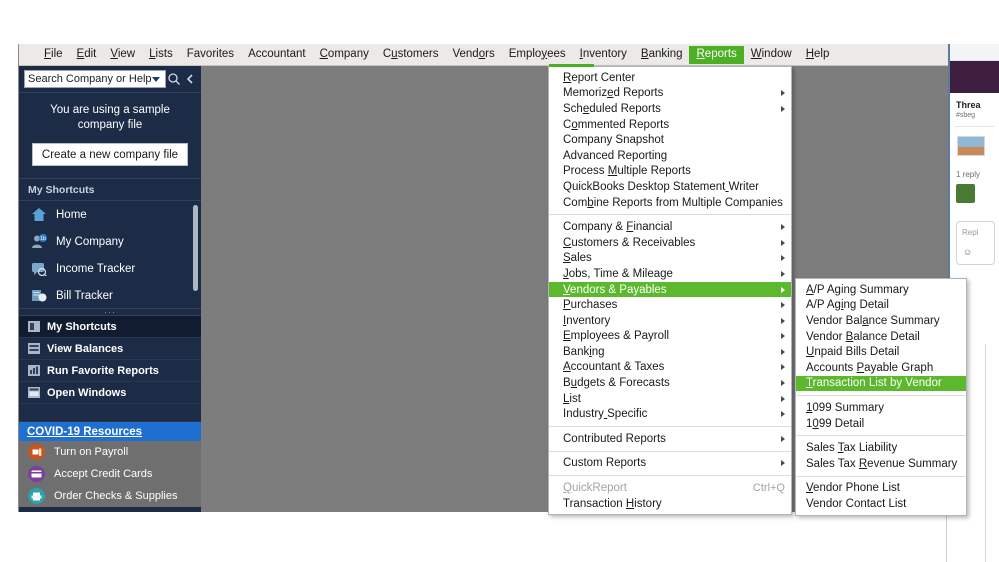  Describe the element at coordinates (85, 431) in the screenshot. I see `covid-19-resources-label: COVID-19 Resources` at that location.